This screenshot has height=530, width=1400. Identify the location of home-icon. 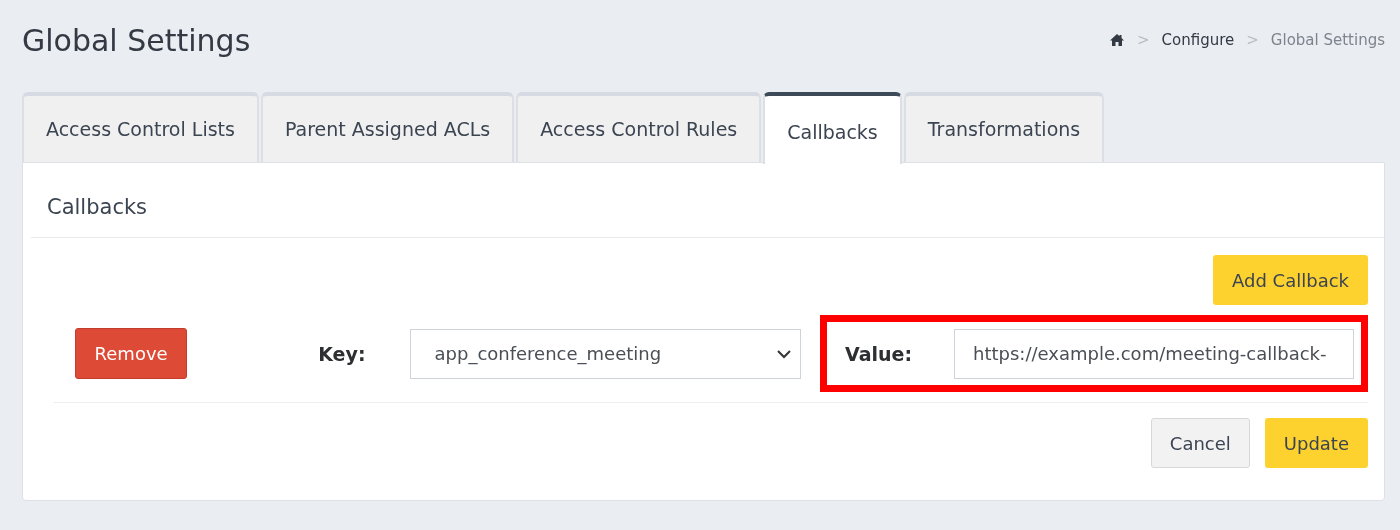
(1117, 40).